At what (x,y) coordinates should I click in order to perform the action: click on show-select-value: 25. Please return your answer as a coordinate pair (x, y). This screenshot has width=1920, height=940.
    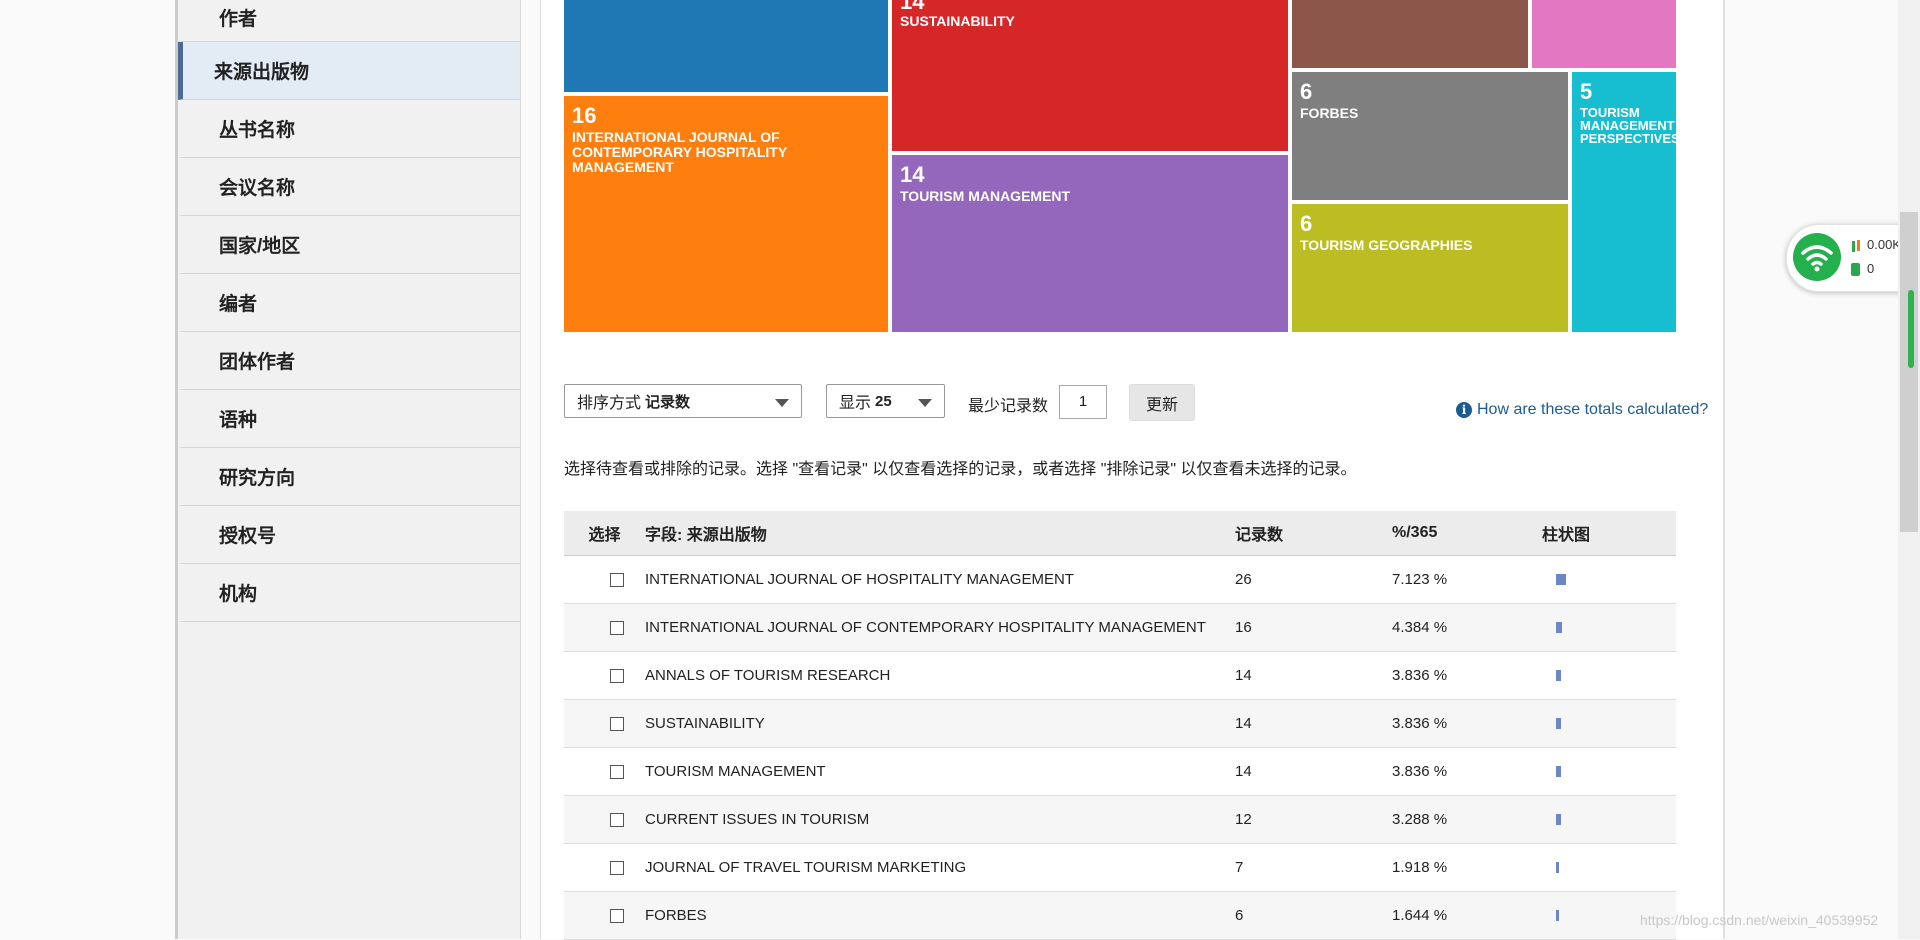
    Looking at the image, I should click on (883, 401).